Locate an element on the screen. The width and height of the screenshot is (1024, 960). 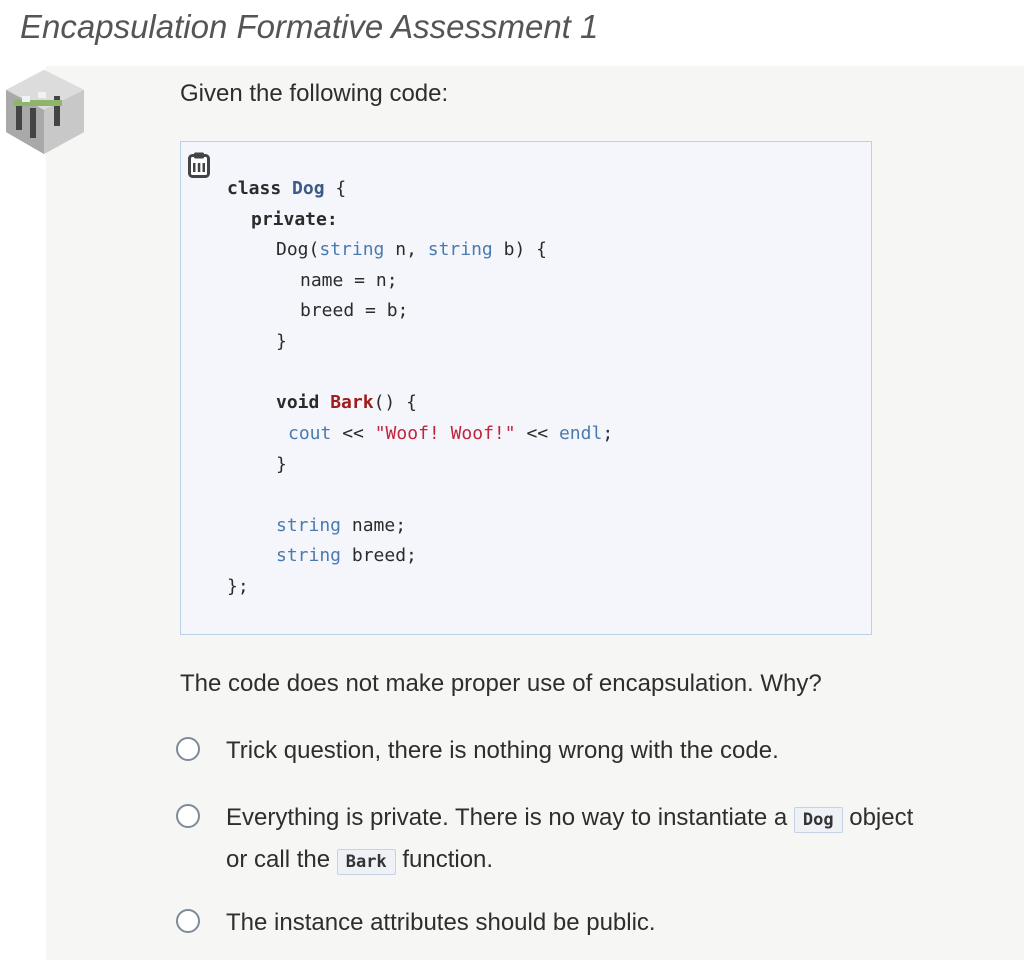
code-line: name = n; is located at coordinates (349, 280).